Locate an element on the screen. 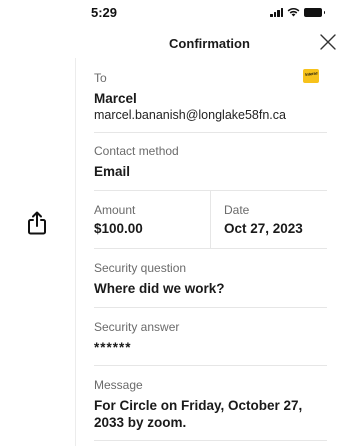  message-label: Message is located at coordinates (118, 385).